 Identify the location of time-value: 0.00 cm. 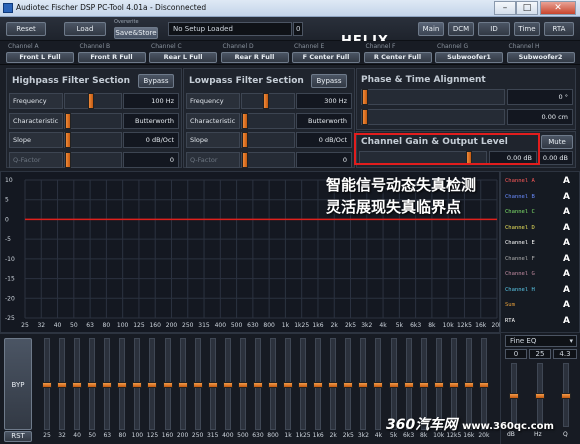
(540, 117).